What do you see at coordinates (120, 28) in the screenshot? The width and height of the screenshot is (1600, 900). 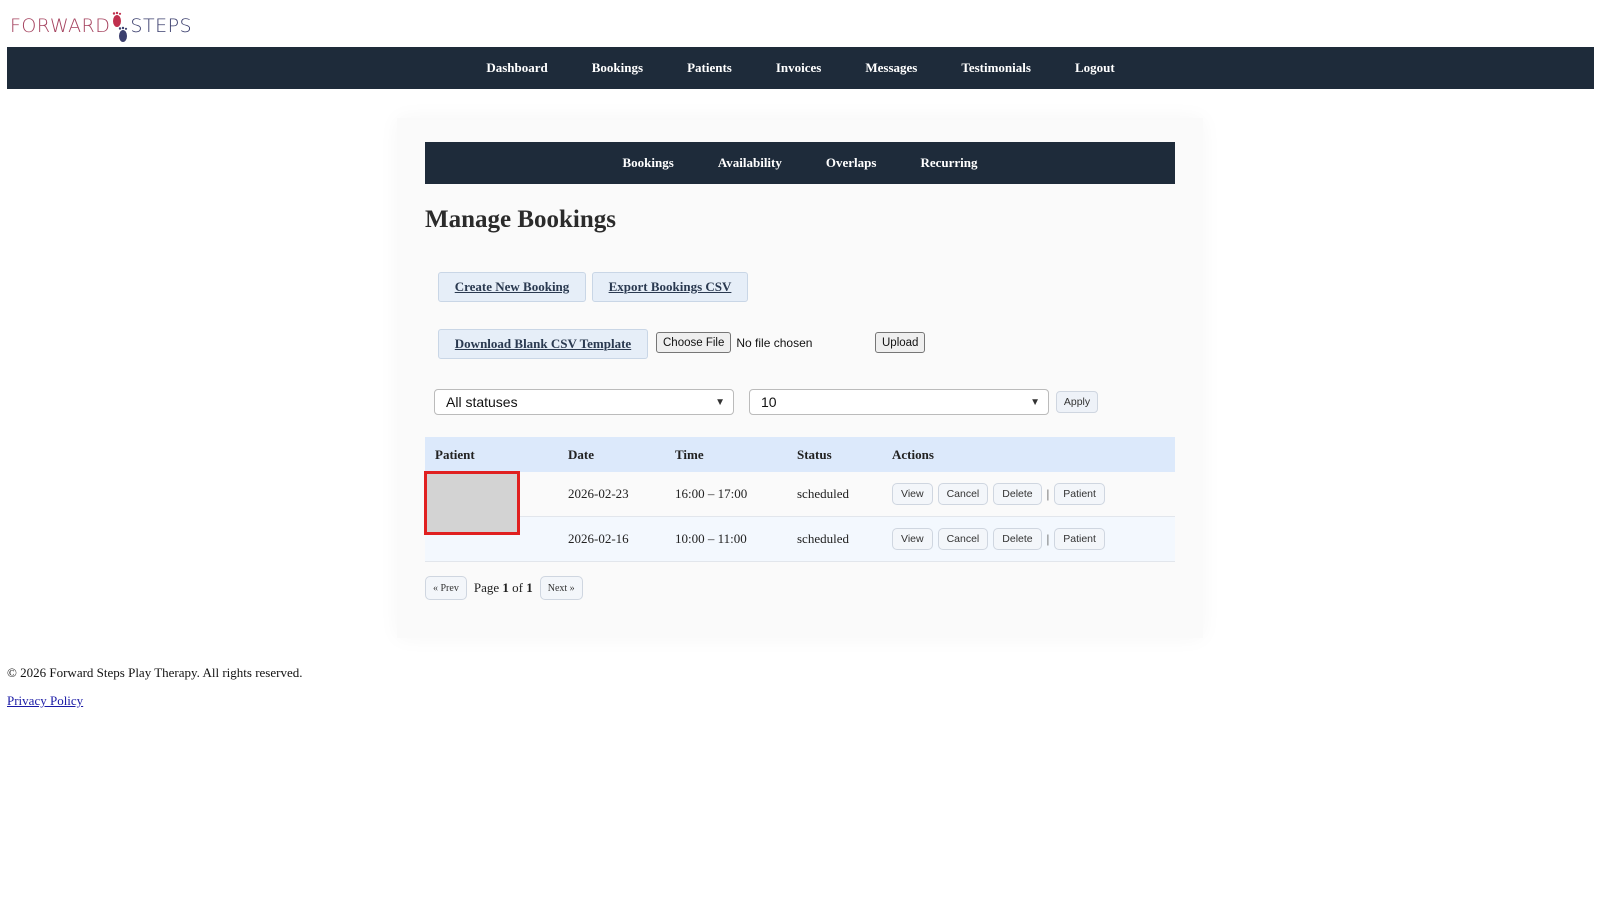 I see `footprints-icon` at bounding box center [120, 28].